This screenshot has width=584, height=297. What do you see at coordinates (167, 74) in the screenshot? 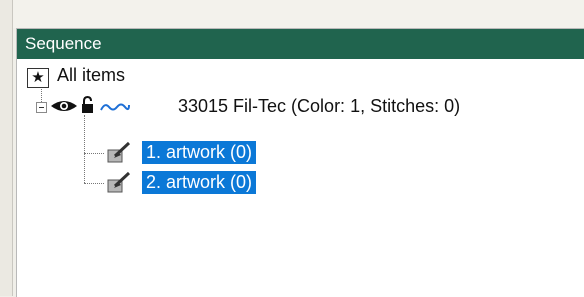
I see `tree-item-all-items: ★ All items` at bounding box center [167, 74].